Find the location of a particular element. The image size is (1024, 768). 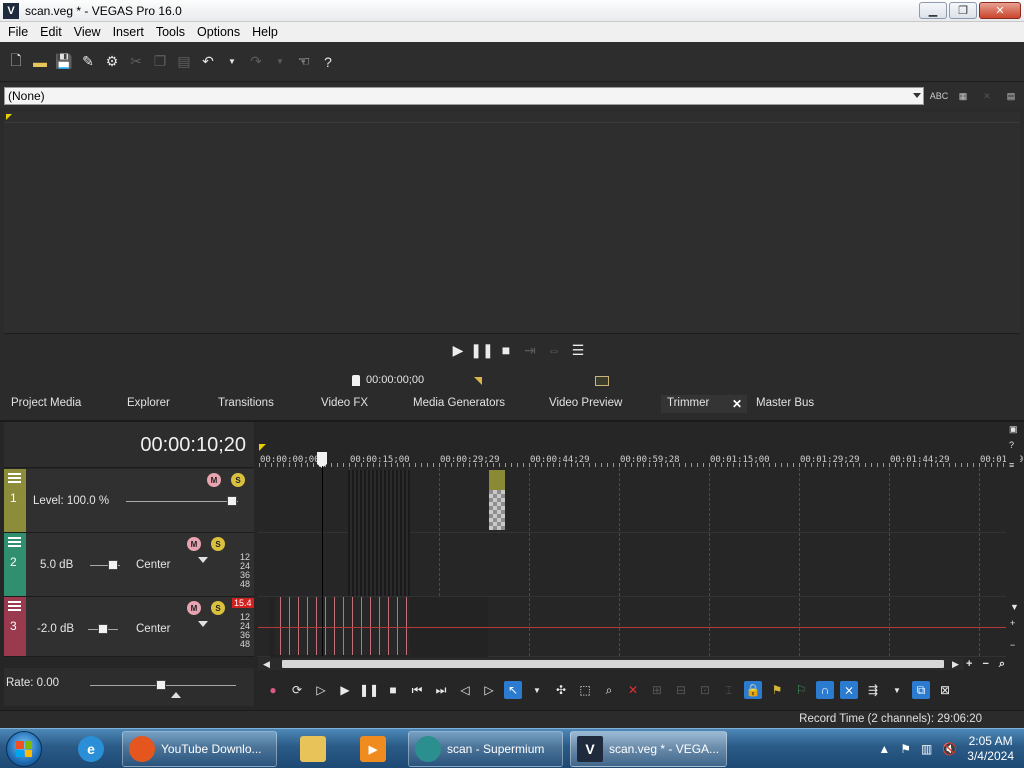

volume-muted-icon: 🔇 is located at coordinates (949, 749).